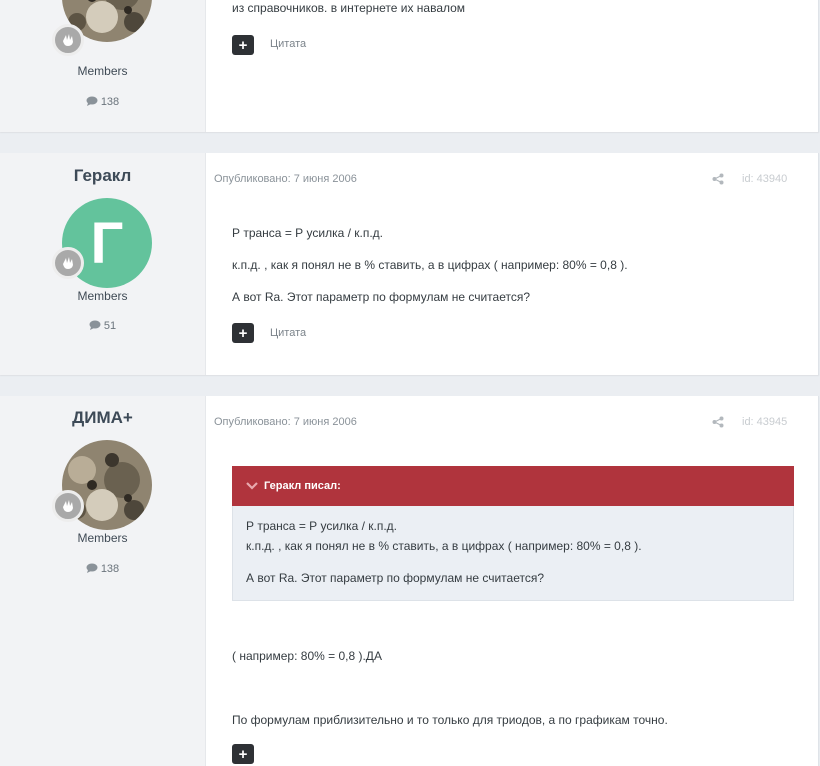 Image resolution: width=820 pixels, height=766 pixels. I want to click on quote-author: Геракл писал:, so click(302, 486).